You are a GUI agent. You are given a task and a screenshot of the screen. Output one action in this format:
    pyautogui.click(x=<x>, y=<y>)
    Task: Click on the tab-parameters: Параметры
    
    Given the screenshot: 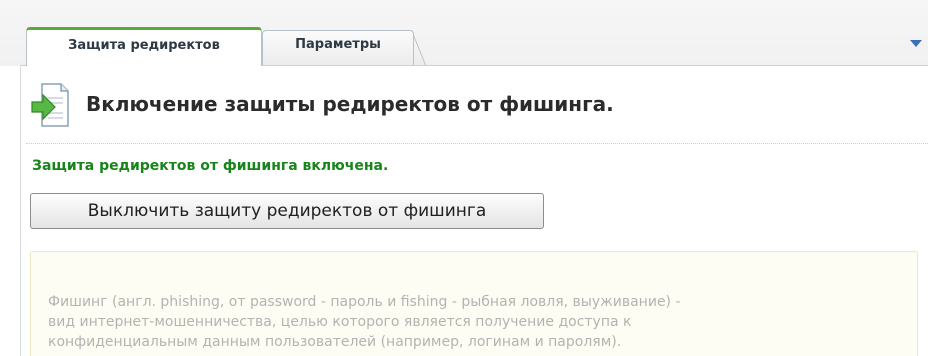 What is the action you would take?
    pyautogui.click(x=338, y=47)
    